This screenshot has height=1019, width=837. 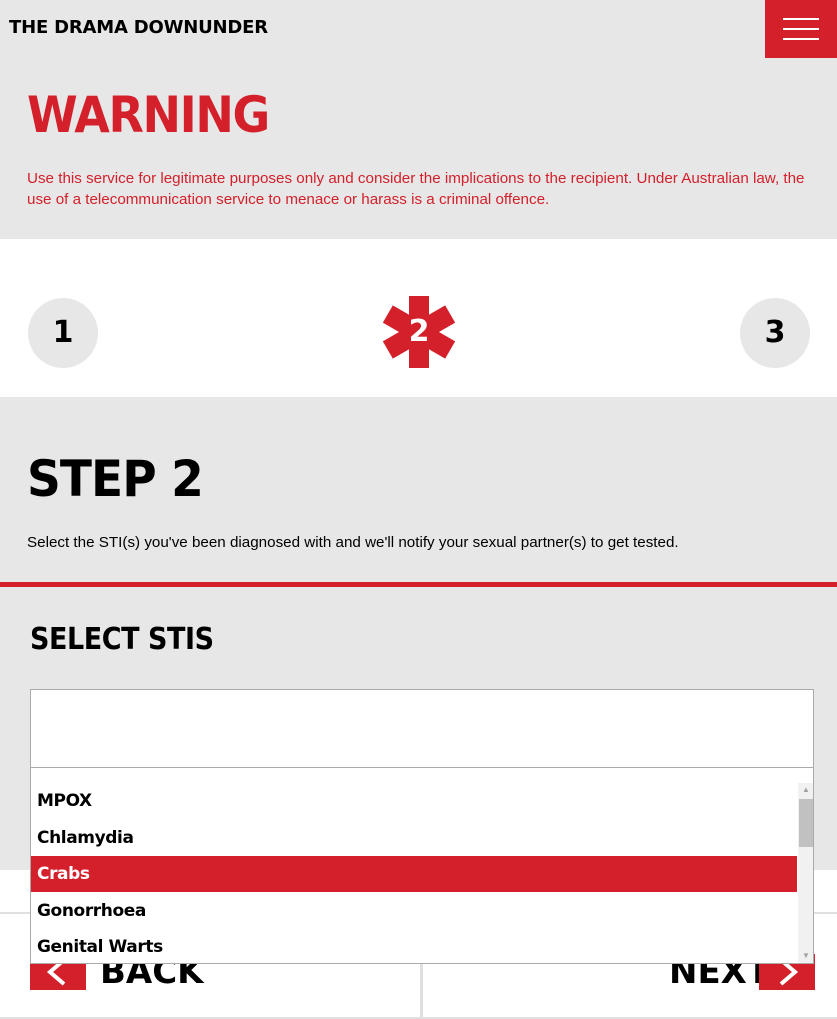 I want to click on option-crabs: Crabs, so click(x=414, y=874).